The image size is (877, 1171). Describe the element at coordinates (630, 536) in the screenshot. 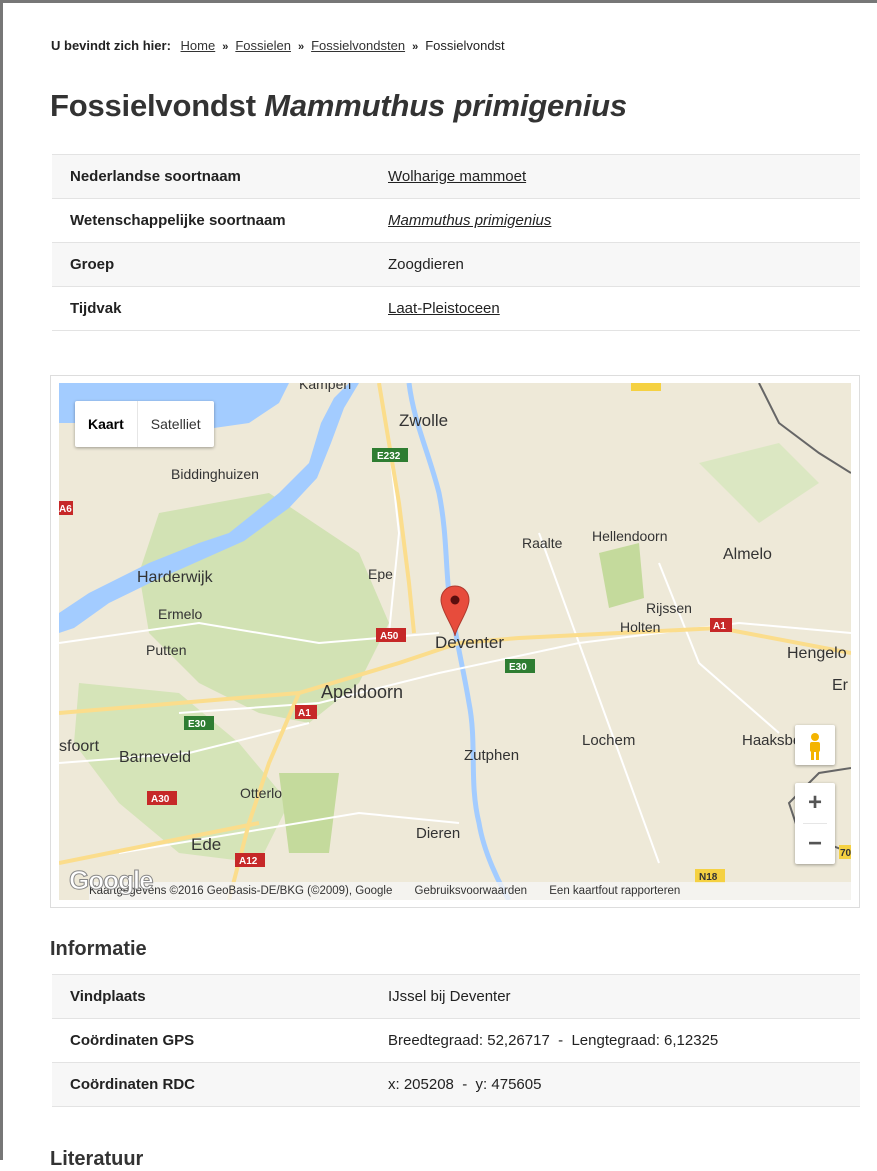

I see `place-label: Hellendoorn` at that location.